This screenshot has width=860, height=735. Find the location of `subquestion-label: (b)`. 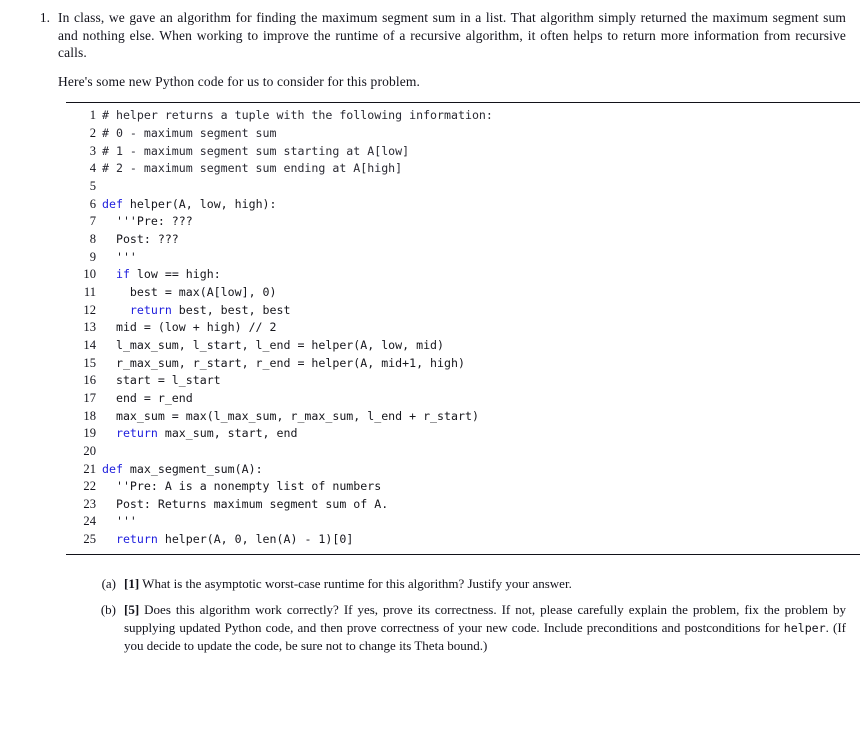

subquestion-label: (b) is located at coordinates (108, 610).